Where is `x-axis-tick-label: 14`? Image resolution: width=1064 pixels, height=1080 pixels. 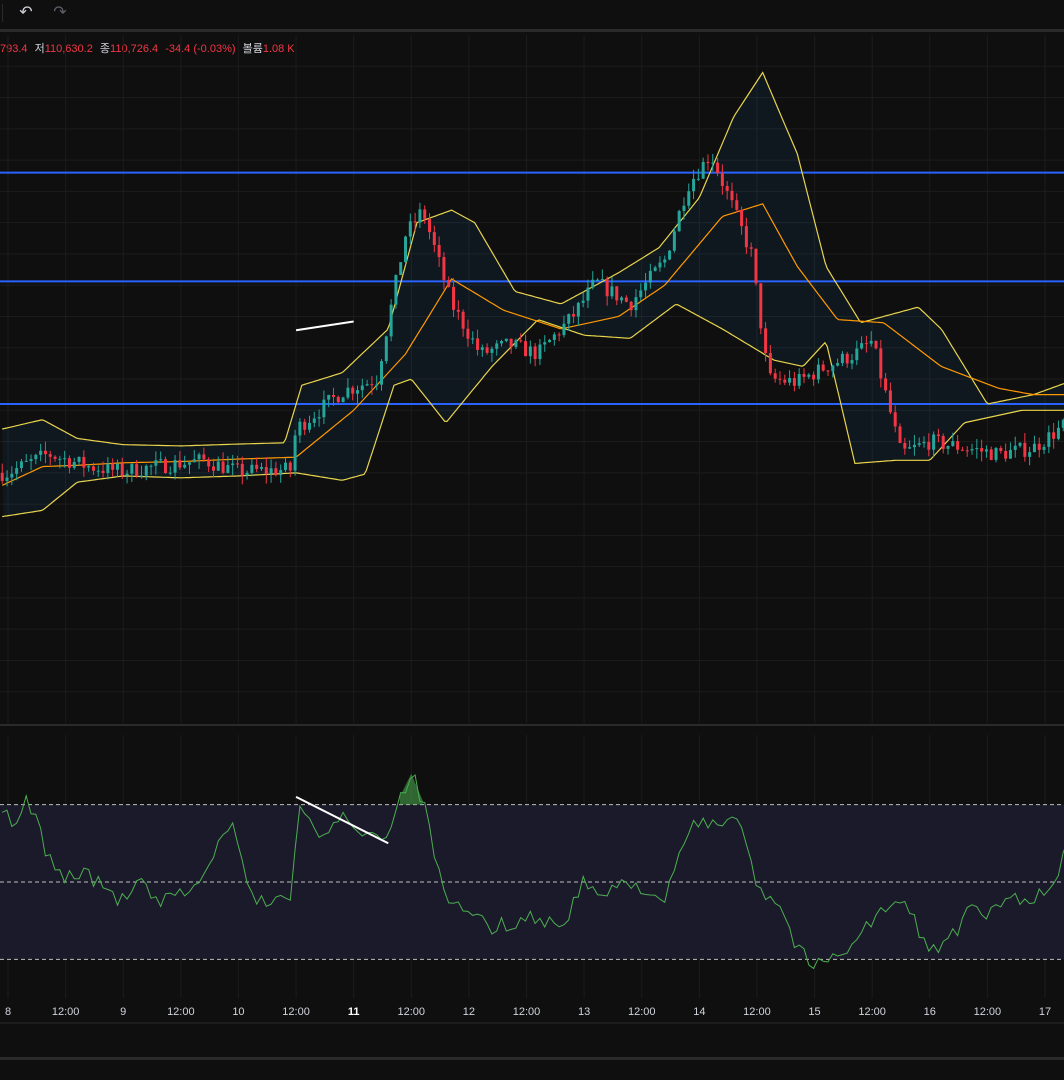 x-axis-tick-label: 14 is located at coordinates (699, 1012).